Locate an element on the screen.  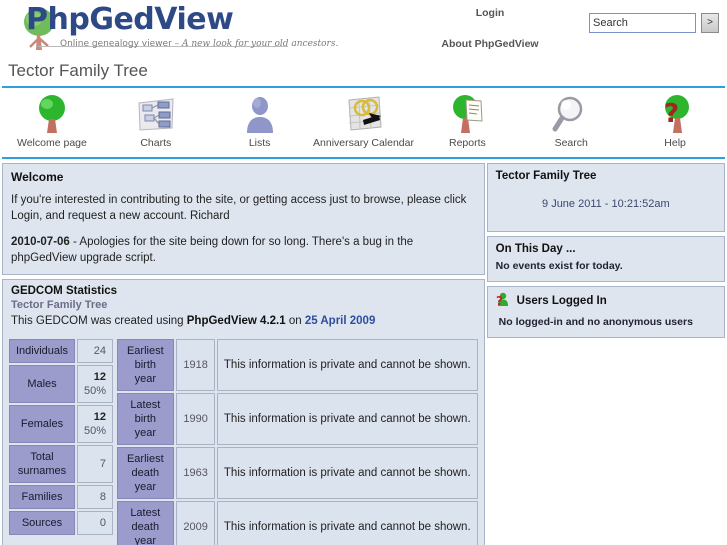
tree-panel-datetime: 9 June 2011 - 10:21:52am is located at coordinates (606, 204).